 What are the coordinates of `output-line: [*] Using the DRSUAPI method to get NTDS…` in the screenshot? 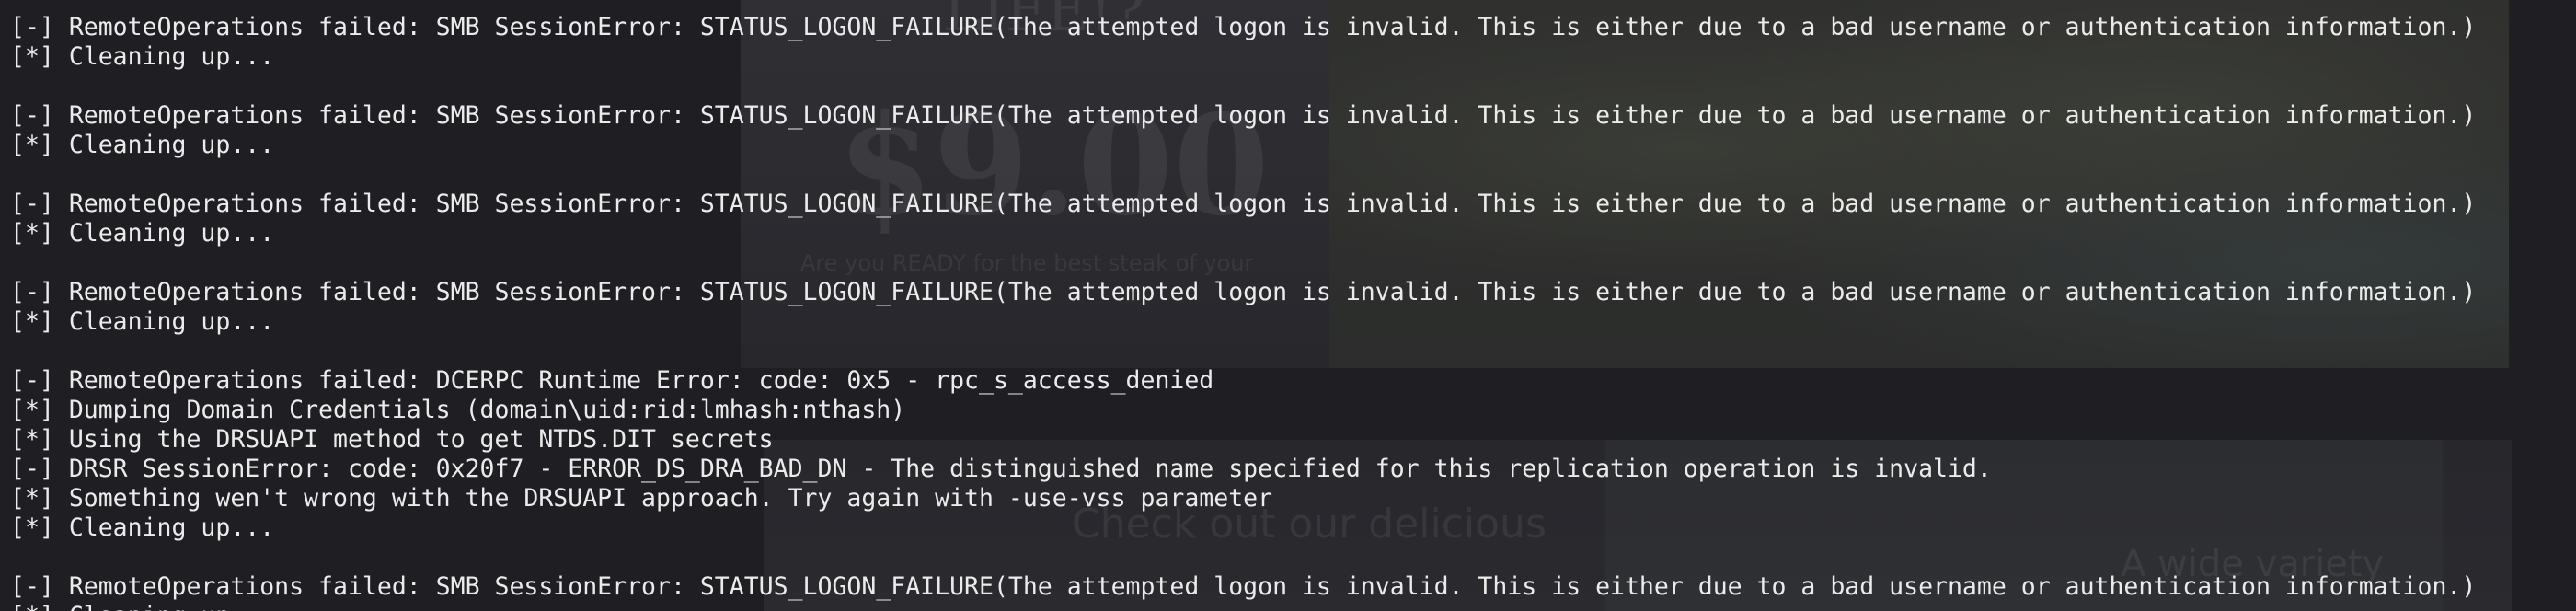 It's located at (392, 439).